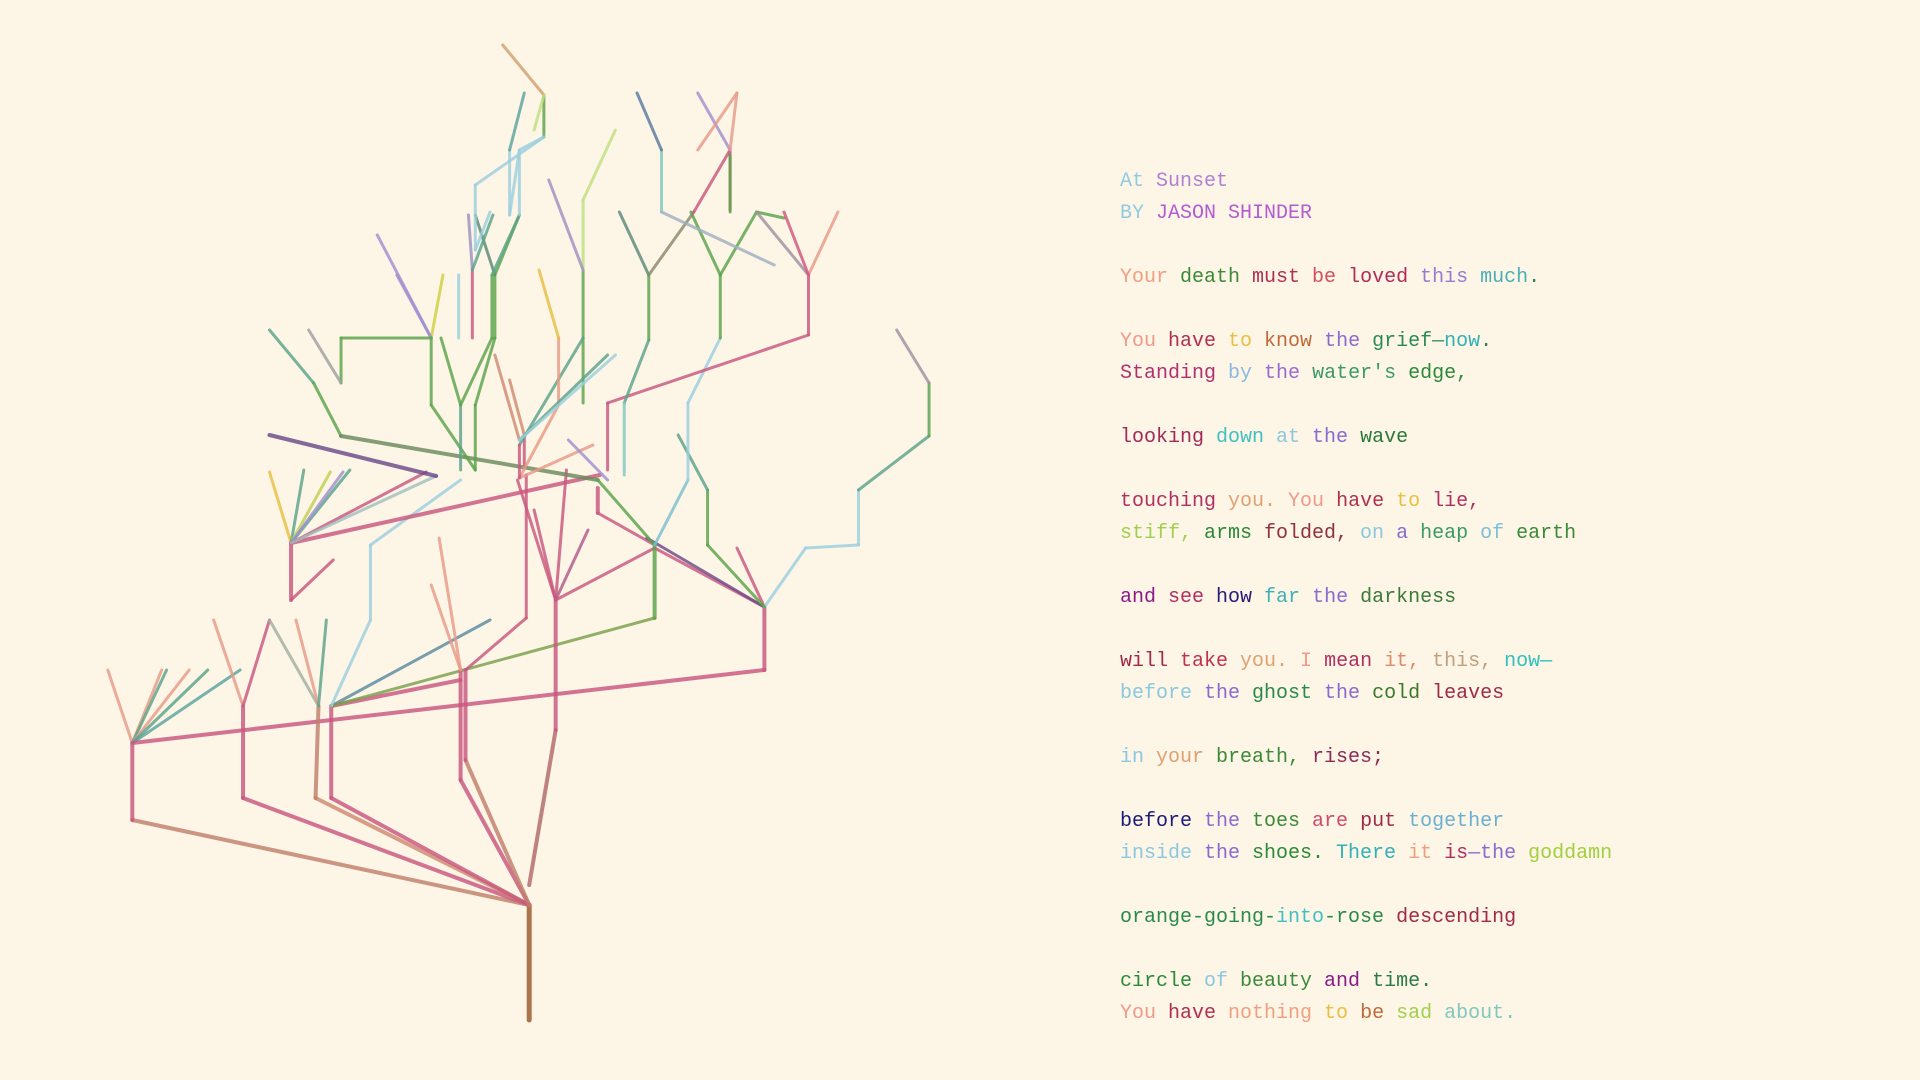  I want to click on poem-word: -rose, so click(1360, 917).